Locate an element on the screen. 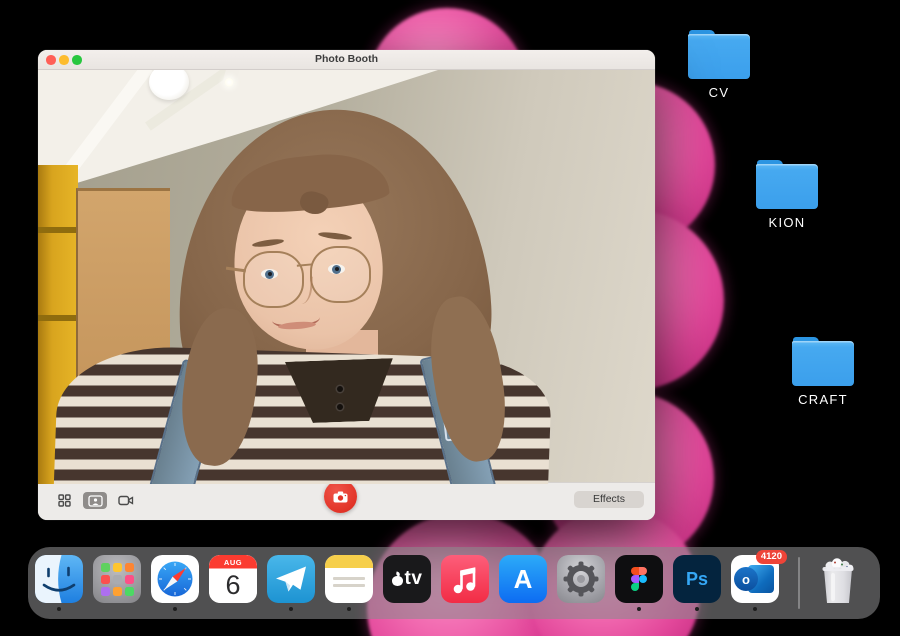 The image size is (900, 636). gear-icon is located at coordinates (581, 579).